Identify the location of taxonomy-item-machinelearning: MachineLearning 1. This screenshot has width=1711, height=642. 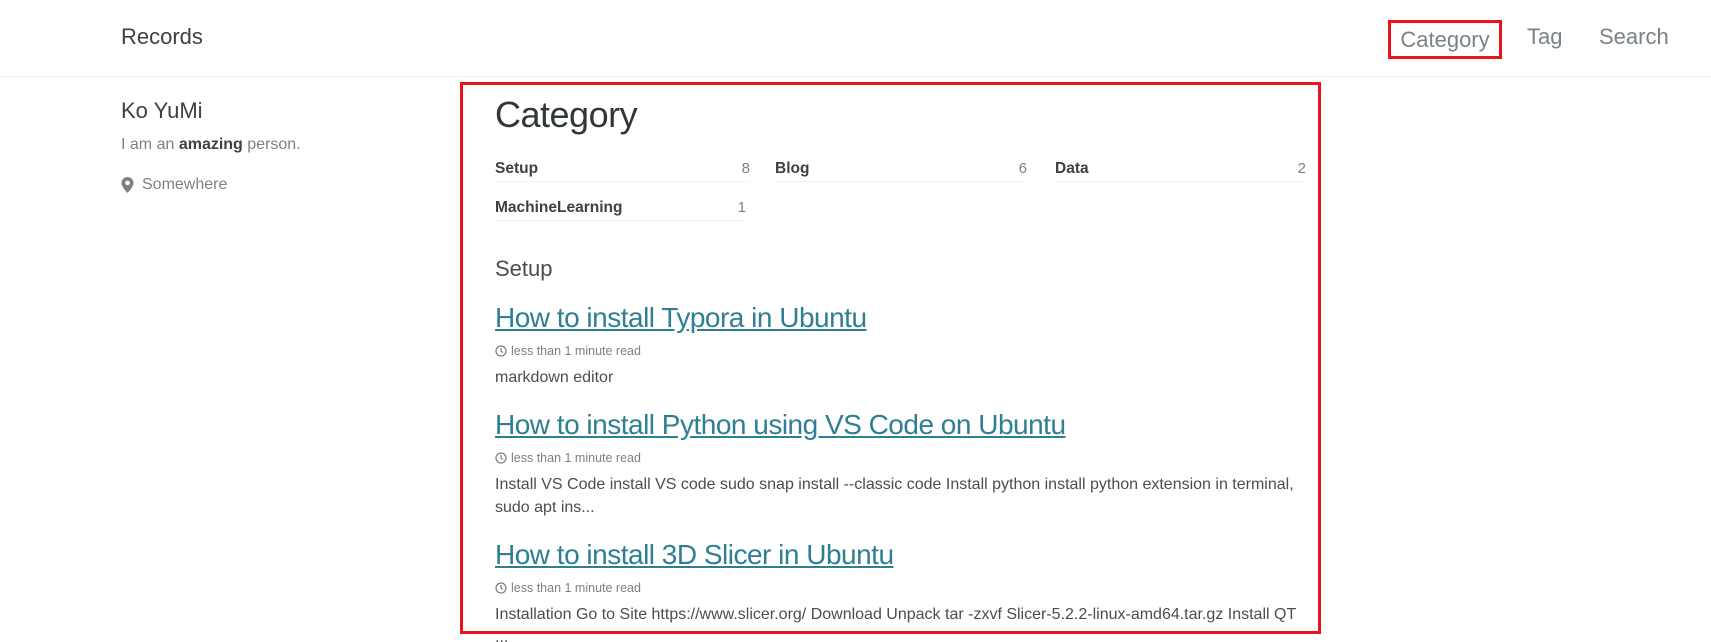
(620, 207).